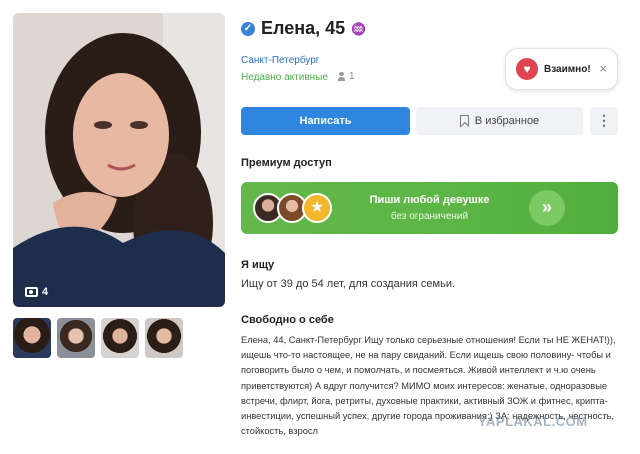 This screenshot has width=640, height=454. Describe the element at coordinates (286, 163) in the screenshot. I see `premium-section-title: Премиум доступ` at that location.